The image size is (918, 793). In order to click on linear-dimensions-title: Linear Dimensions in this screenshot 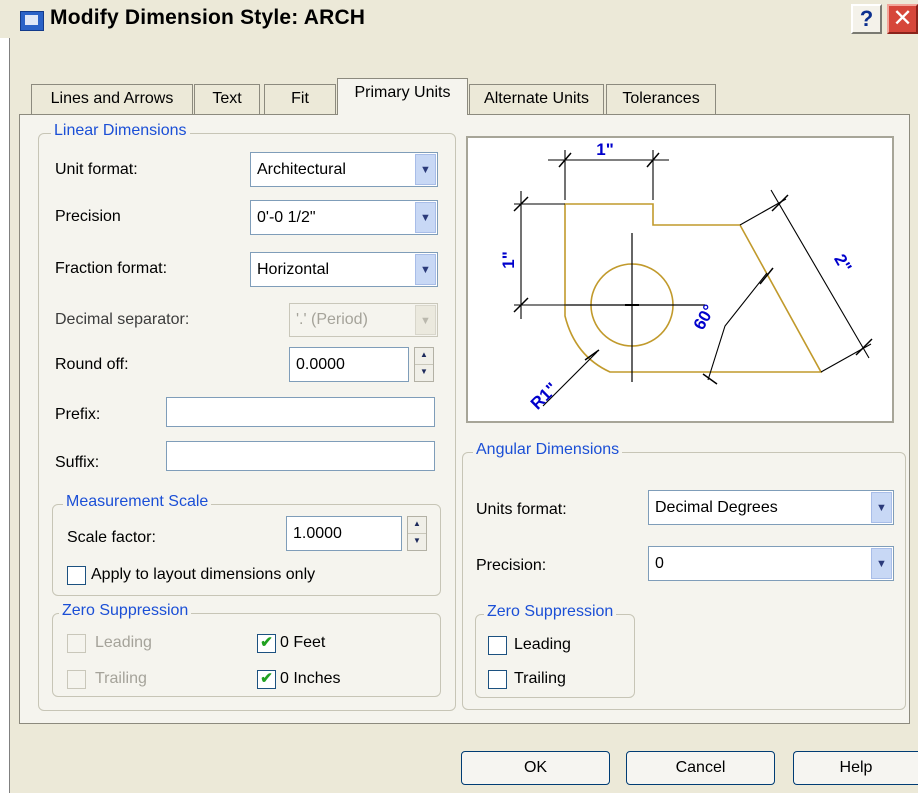, I will do `click(120, 131)`.